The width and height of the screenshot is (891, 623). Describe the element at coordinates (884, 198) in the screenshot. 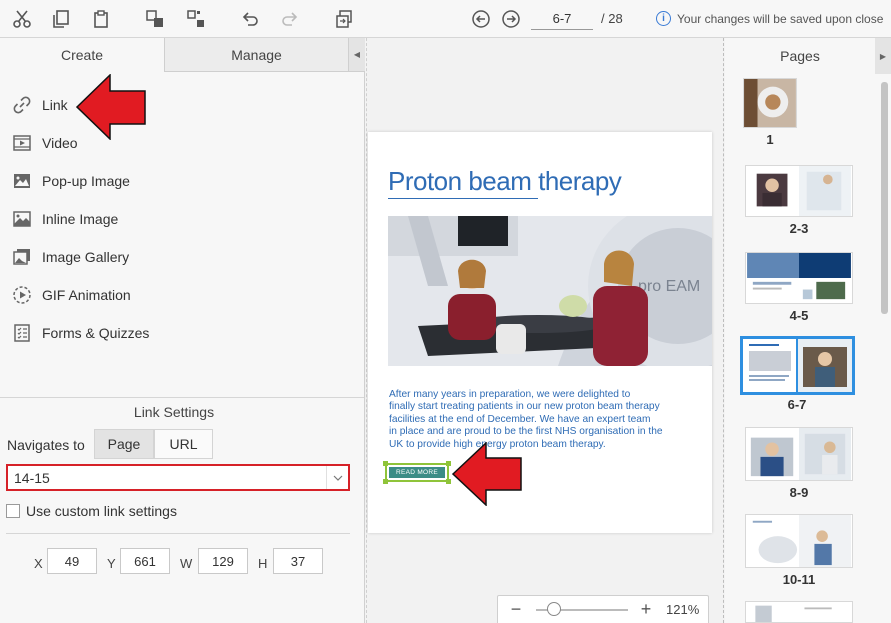

I see `pages-scrollbar` at that location.